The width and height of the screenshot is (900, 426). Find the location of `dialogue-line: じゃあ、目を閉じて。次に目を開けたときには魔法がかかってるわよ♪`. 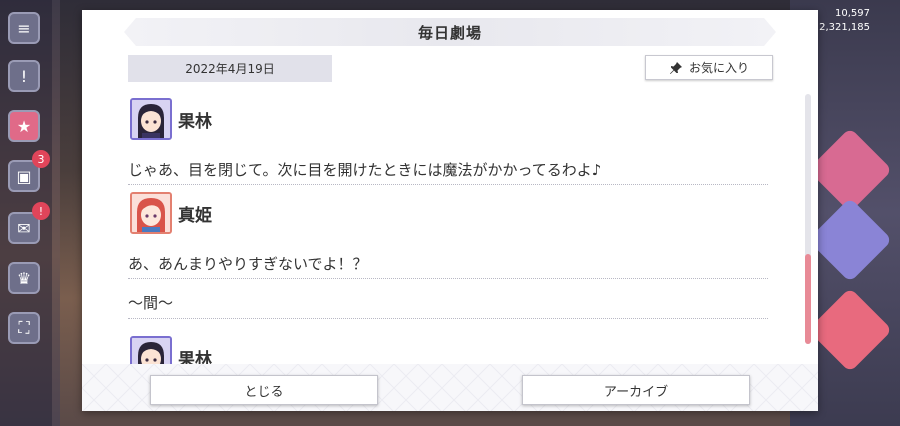

dialogue-line: じゃあ、目を閉じて。次に目を開けたときには魔法がかかってるわよ♪ is located at coordinates (365, 170).